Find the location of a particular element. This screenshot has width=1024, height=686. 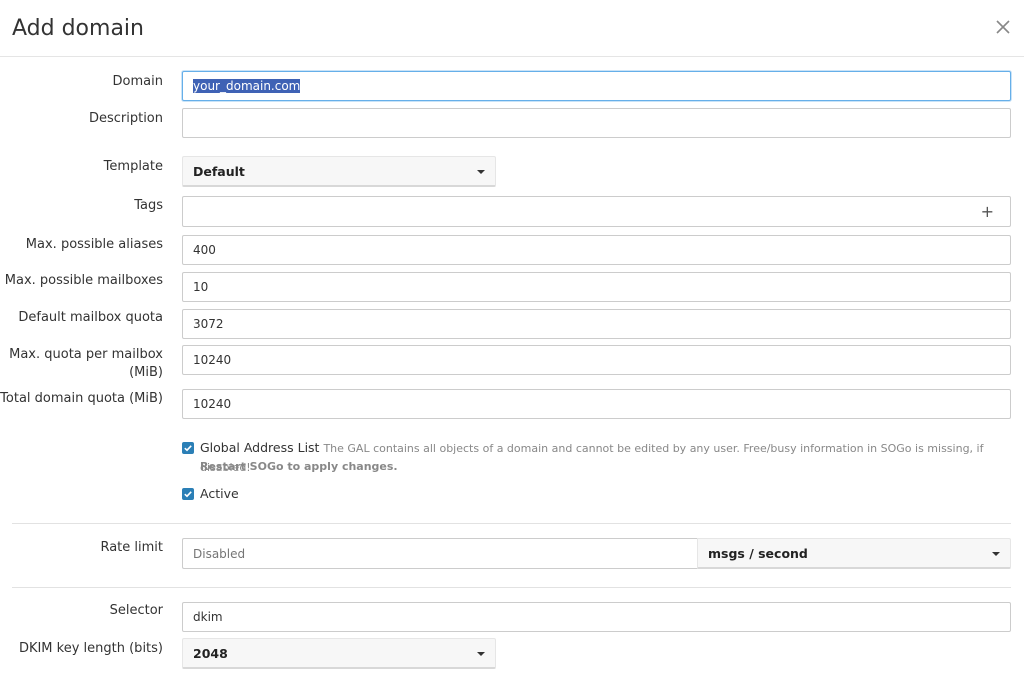

active-checkbox is located at coordinates (188, 494).